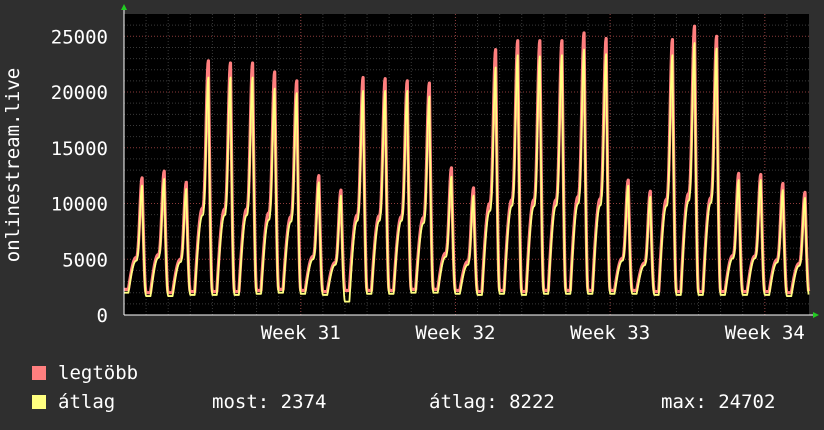 This screenshot has height=430, width=824. Describe the element at coordinates (85, 260) in the screenshot. I see `y-tick-label: 5000` at that location.